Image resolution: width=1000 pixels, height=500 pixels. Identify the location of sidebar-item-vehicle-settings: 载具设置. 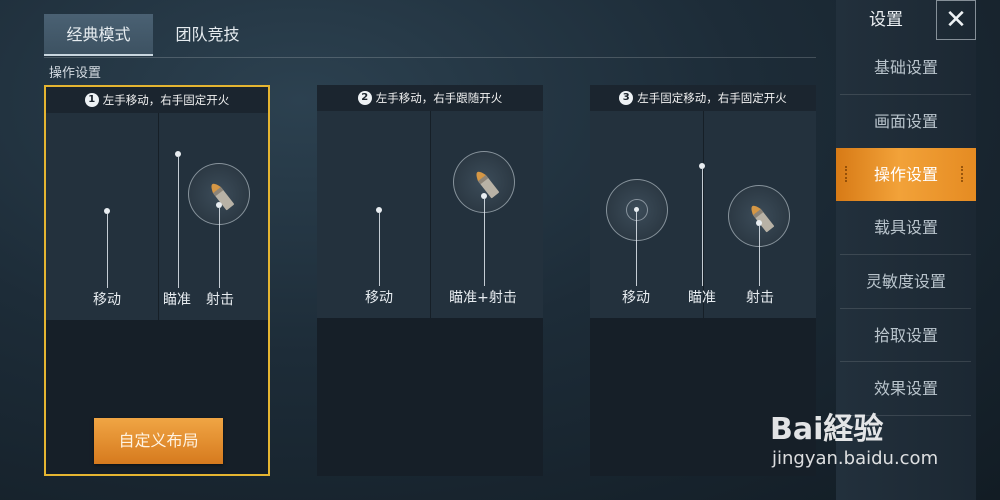
(906, 227).